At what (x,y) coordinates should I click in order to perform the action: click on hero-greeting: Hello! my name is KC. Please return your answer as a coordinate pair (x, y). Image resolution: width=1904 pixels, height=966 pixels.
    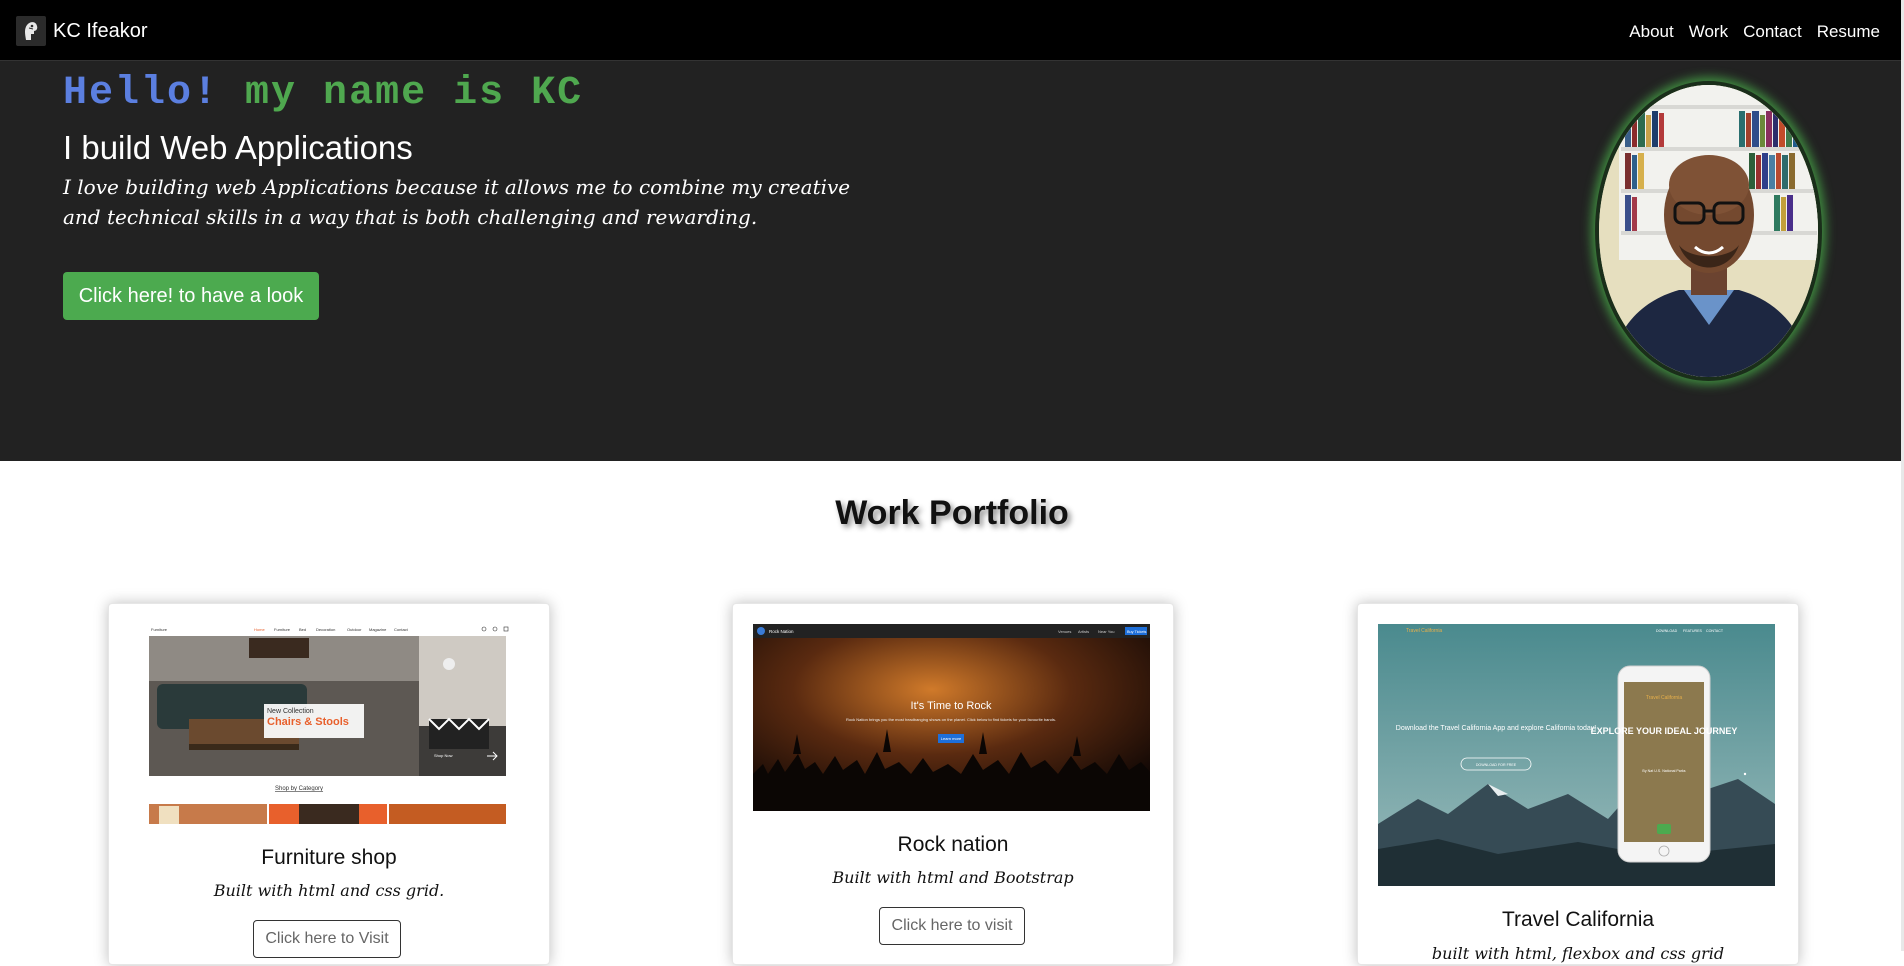
    Looking at the image, I should click on (323, 94).